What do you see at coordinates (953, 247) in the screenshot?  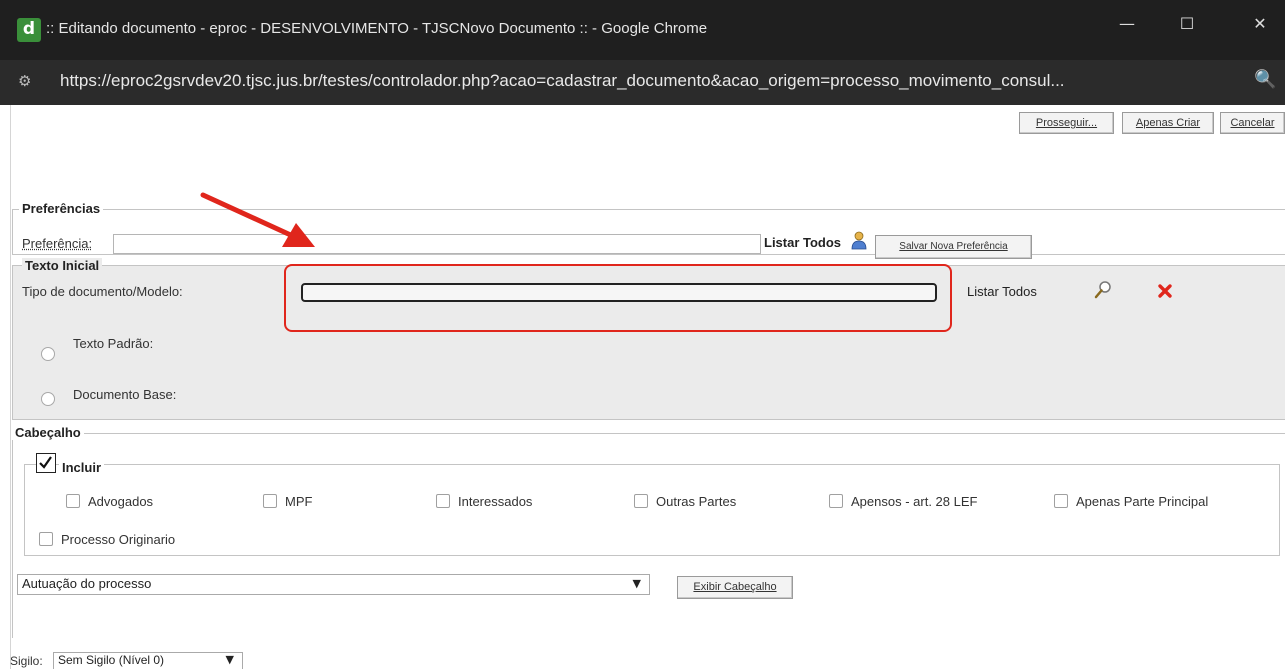 I see `salvar-preferencia-button: Salvar Nova Preferência` at bounding box center [953, 247].